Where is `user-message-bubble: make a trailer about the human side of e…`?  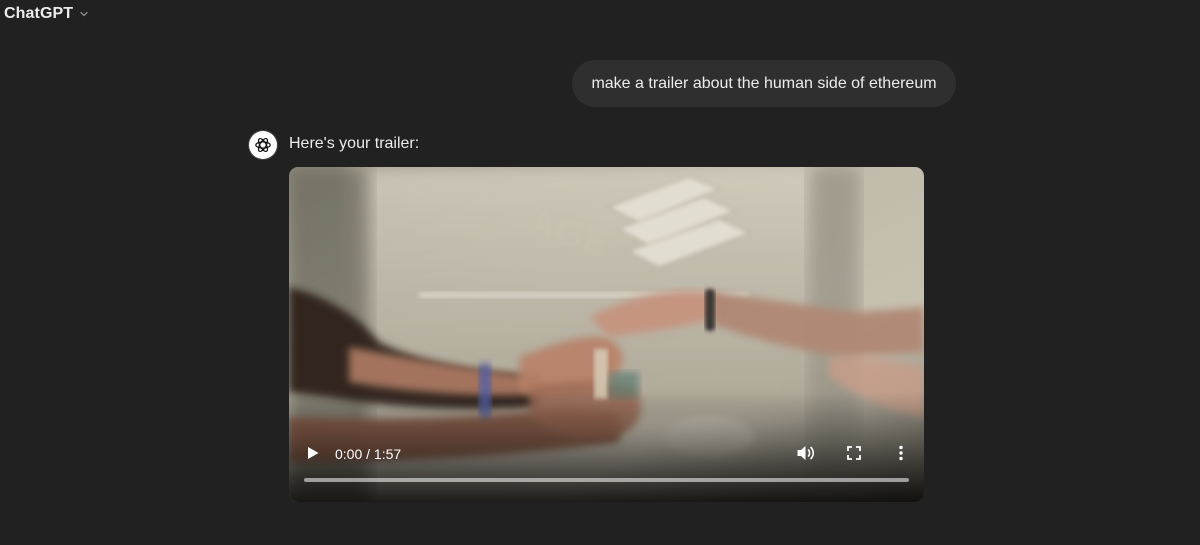
user-message-bubble: make a trailer about the human side of e… is located at coordinates (764, 83).